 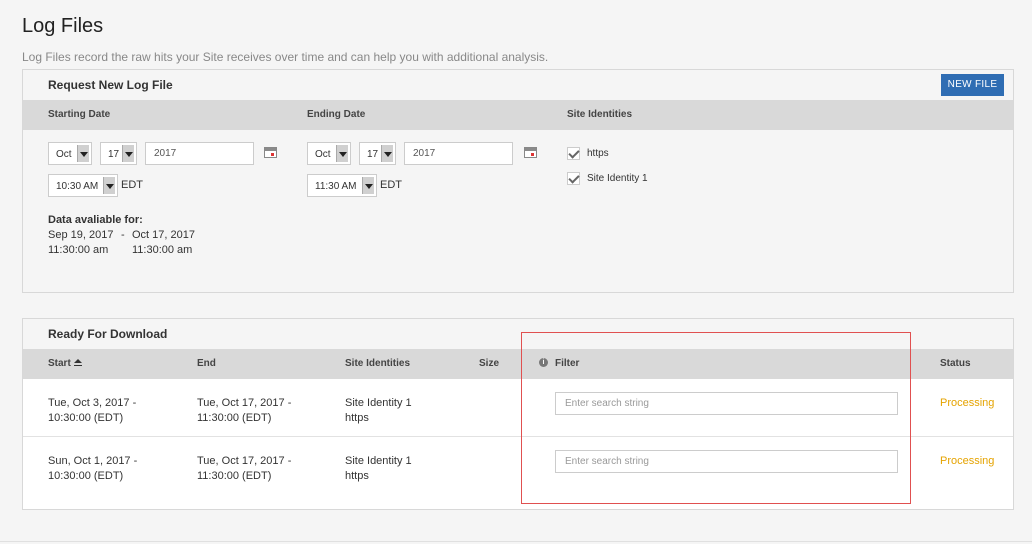 I want to click on row-1-start-line2: 10:30:00 (EDT), so click(x=86, y=418).